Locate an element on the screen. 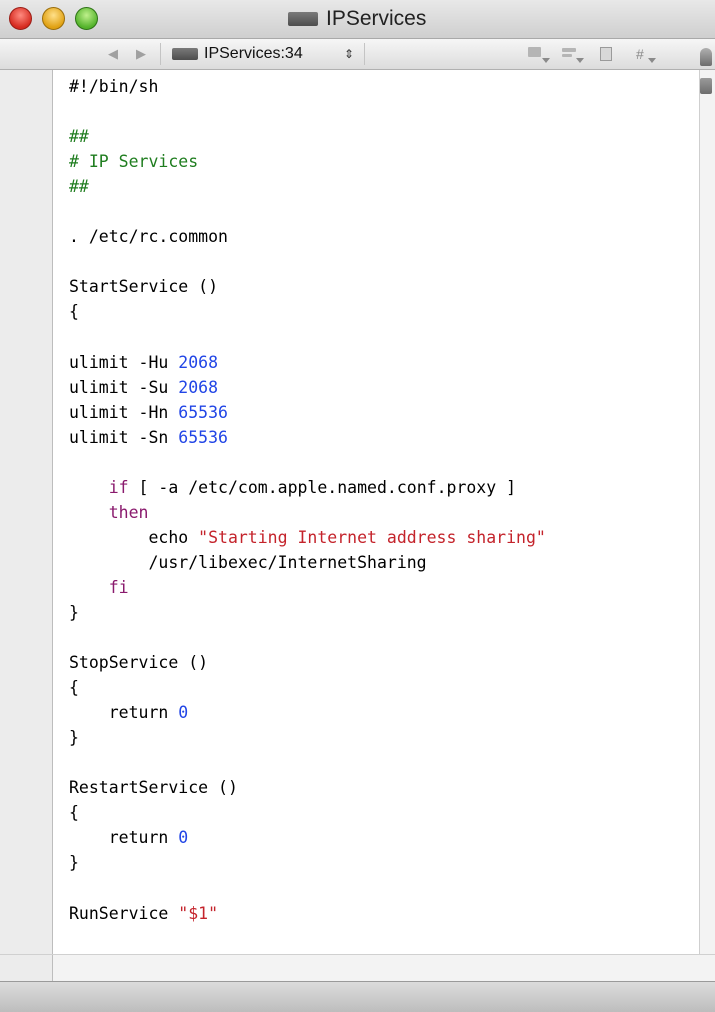 Image resolution: width=715 pixels, height=1012 pixels. counterpart-label: # is located at coordinates (640, 54).